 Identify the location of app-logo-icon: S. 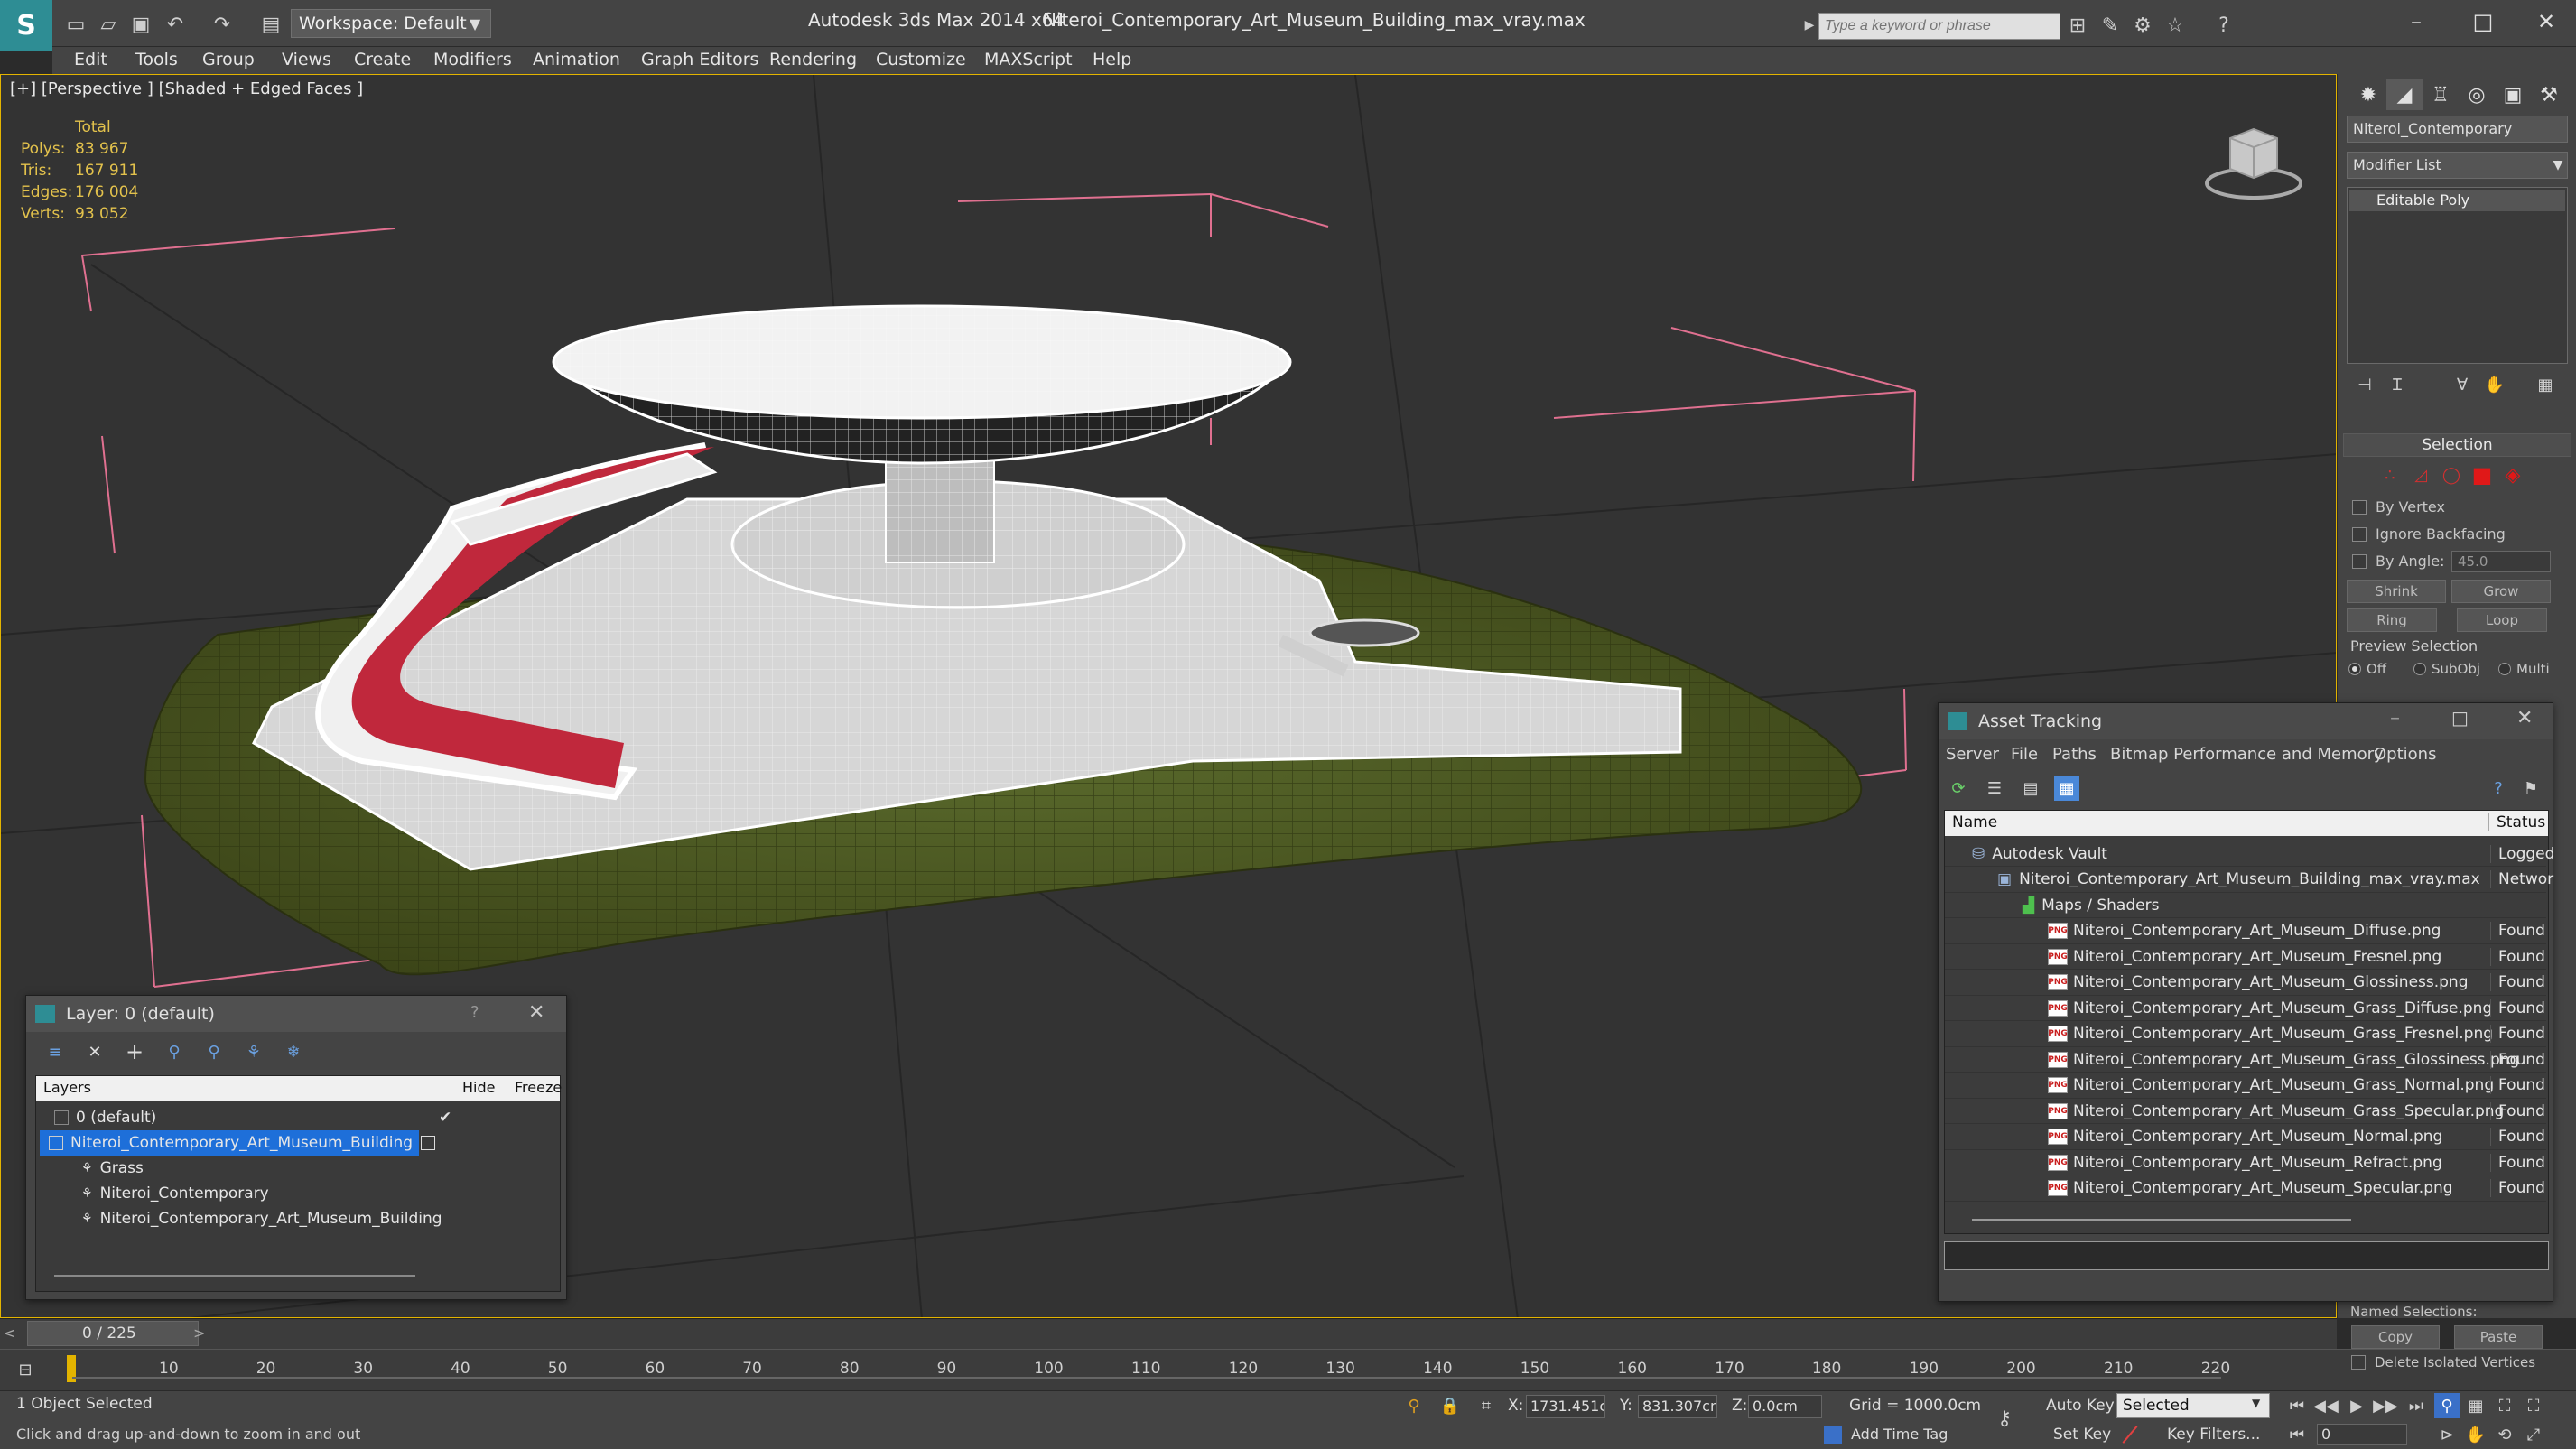
(26, 25).